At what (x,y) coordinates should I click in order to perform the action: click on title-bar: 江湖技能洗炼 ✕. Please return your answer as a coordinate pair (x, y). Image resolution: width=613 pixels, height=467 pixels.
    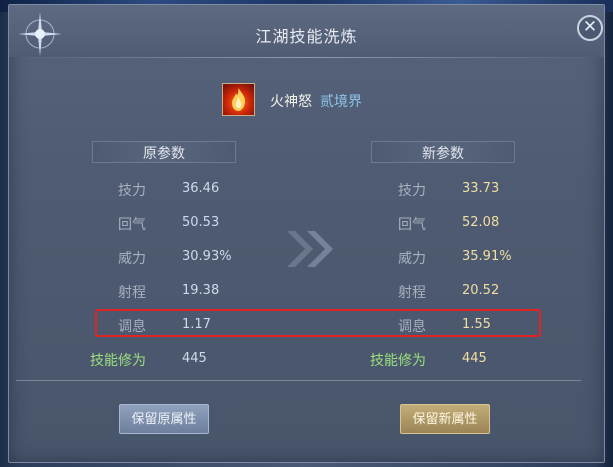
    Looking at the image, I should click on (306, 31).